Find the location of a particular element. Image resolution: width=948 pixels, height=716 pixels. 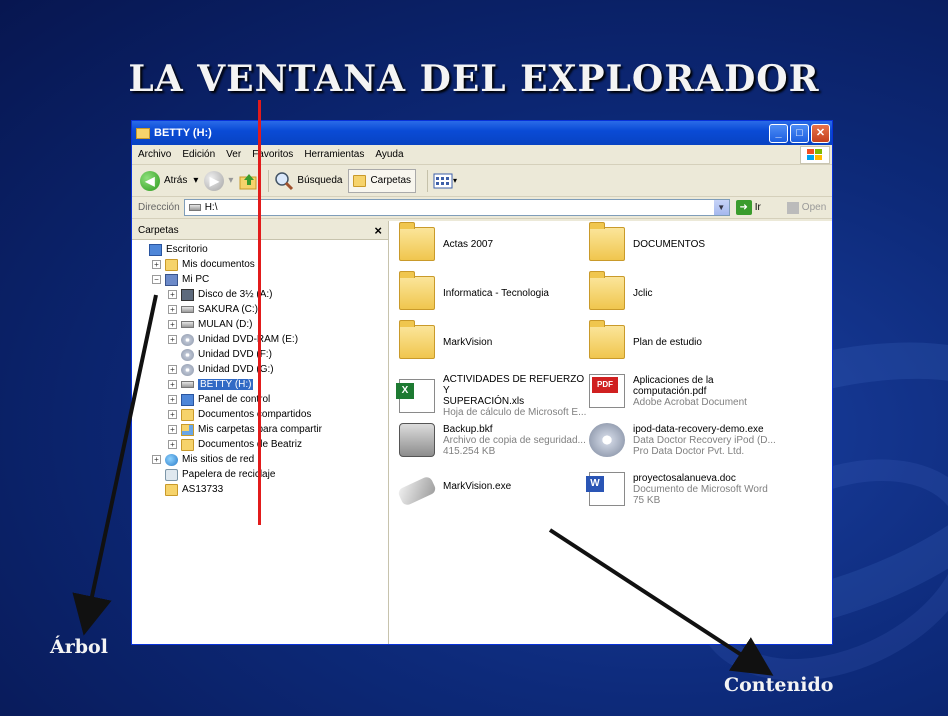

cd-icon is located at coordinates (187, 369).